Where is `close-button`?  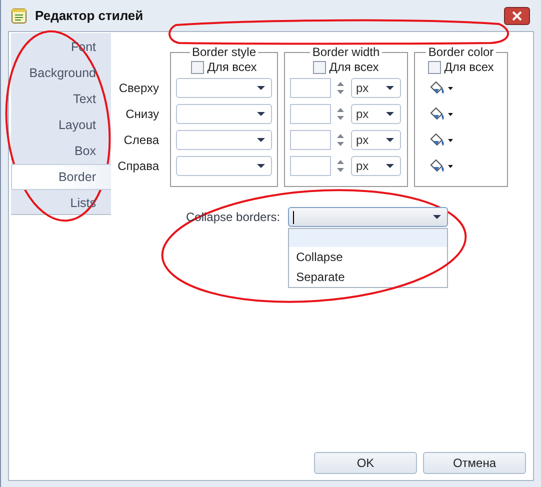 close-button is located at coordinates (517, 15).